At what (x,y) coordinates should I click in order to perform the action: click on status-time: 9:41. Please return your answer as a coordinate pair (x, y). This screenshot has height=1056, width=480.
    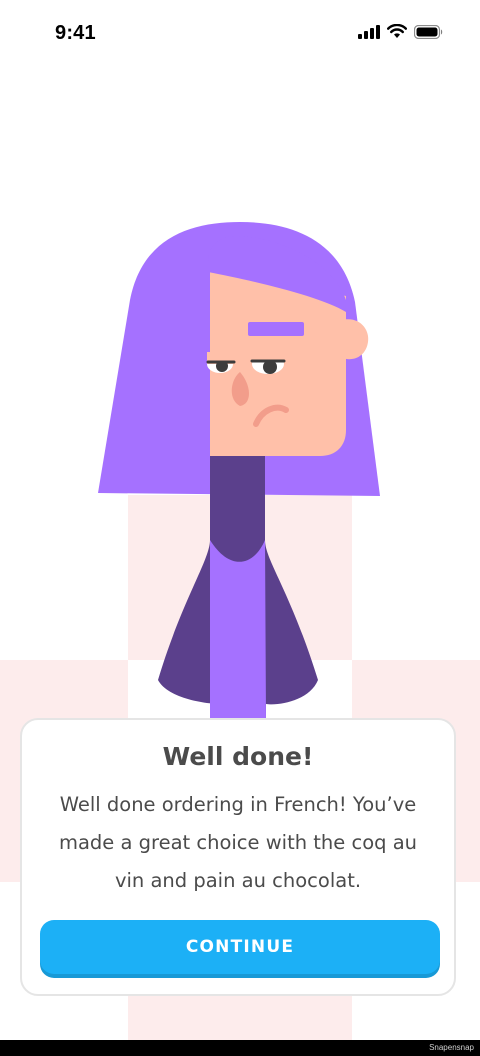
    Looking at the image, I should click on (75, 33).